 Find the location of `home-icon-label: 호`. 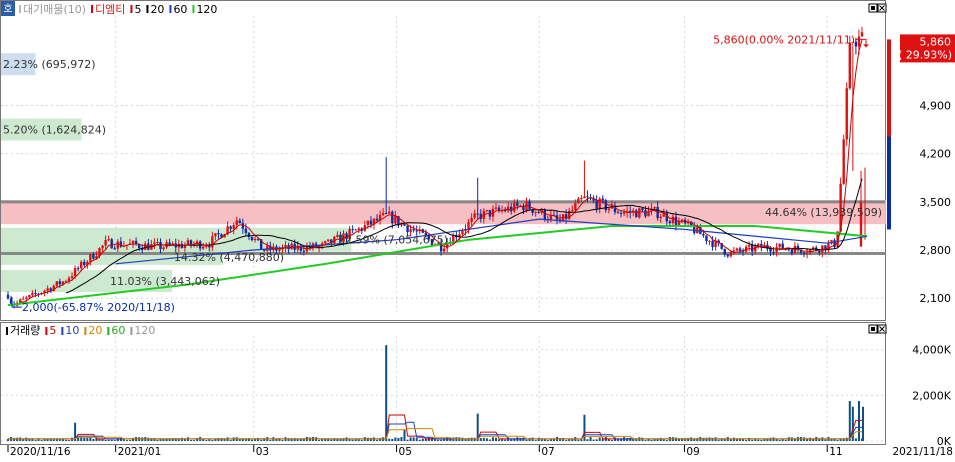

home-icon-label: 호 is located at coordinates (7, 9).